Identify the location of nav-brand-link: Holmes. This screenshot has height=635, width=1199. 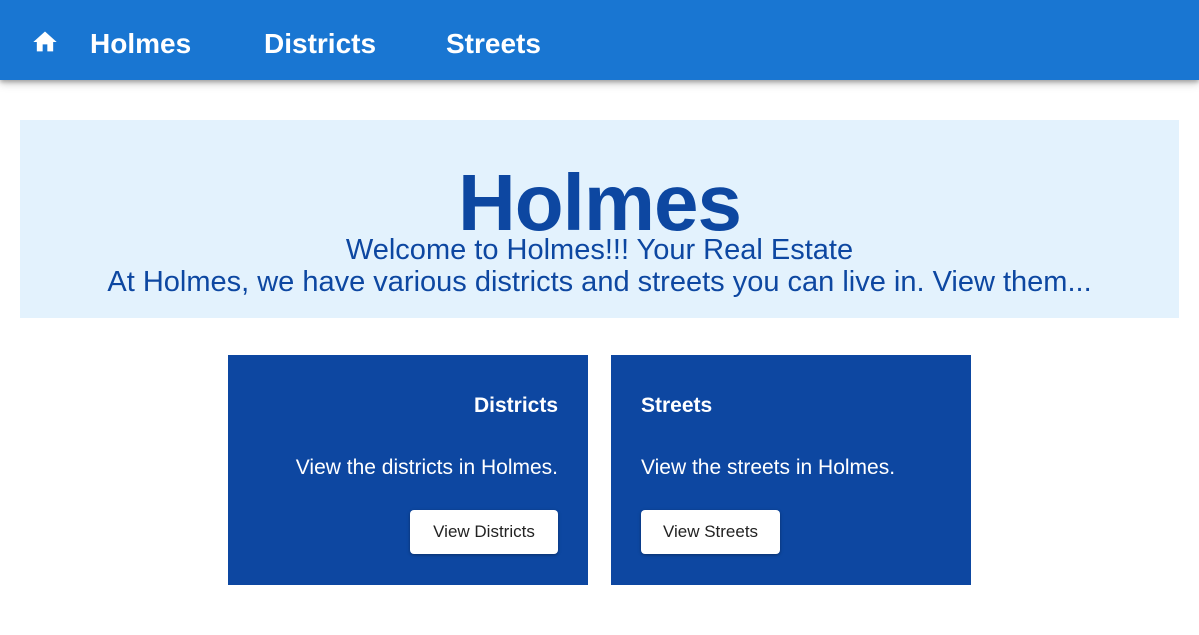
(140, 44).